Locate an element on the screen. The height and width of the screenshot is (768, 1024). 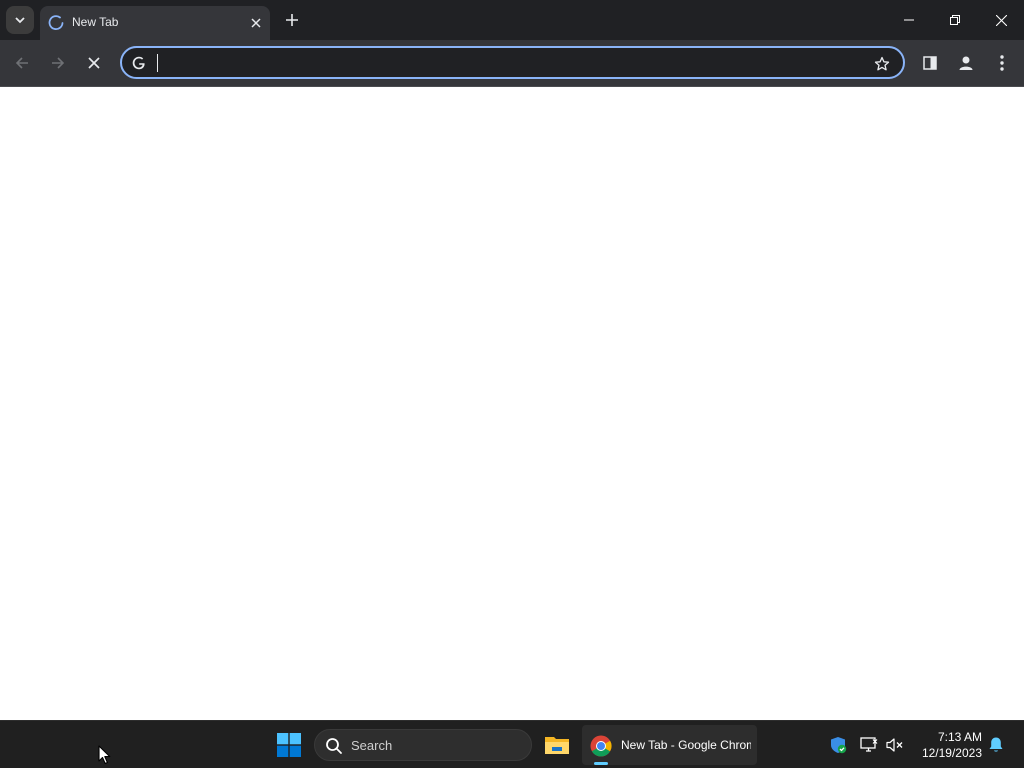
bell-icon is located at coordinates (996, 744).